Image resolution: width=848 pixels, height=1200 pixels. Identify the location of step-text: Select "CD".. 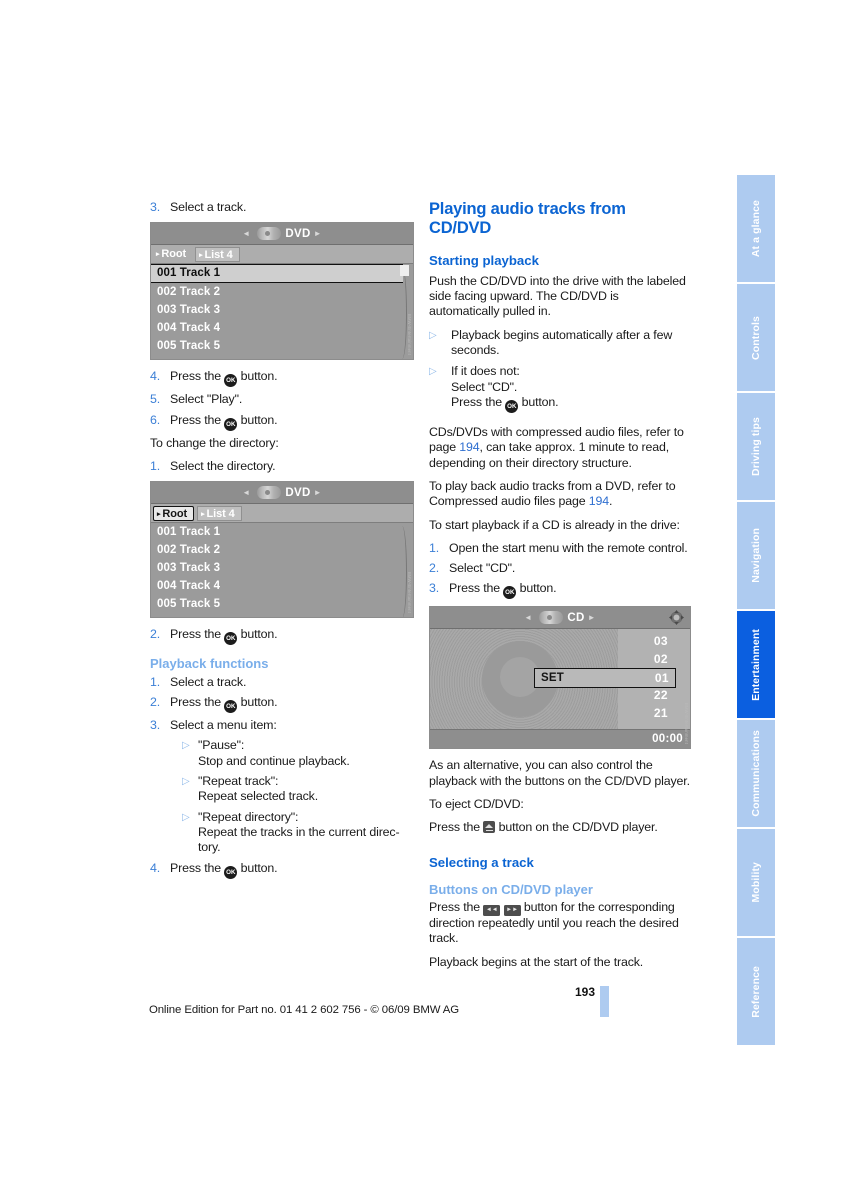
(482, 568).